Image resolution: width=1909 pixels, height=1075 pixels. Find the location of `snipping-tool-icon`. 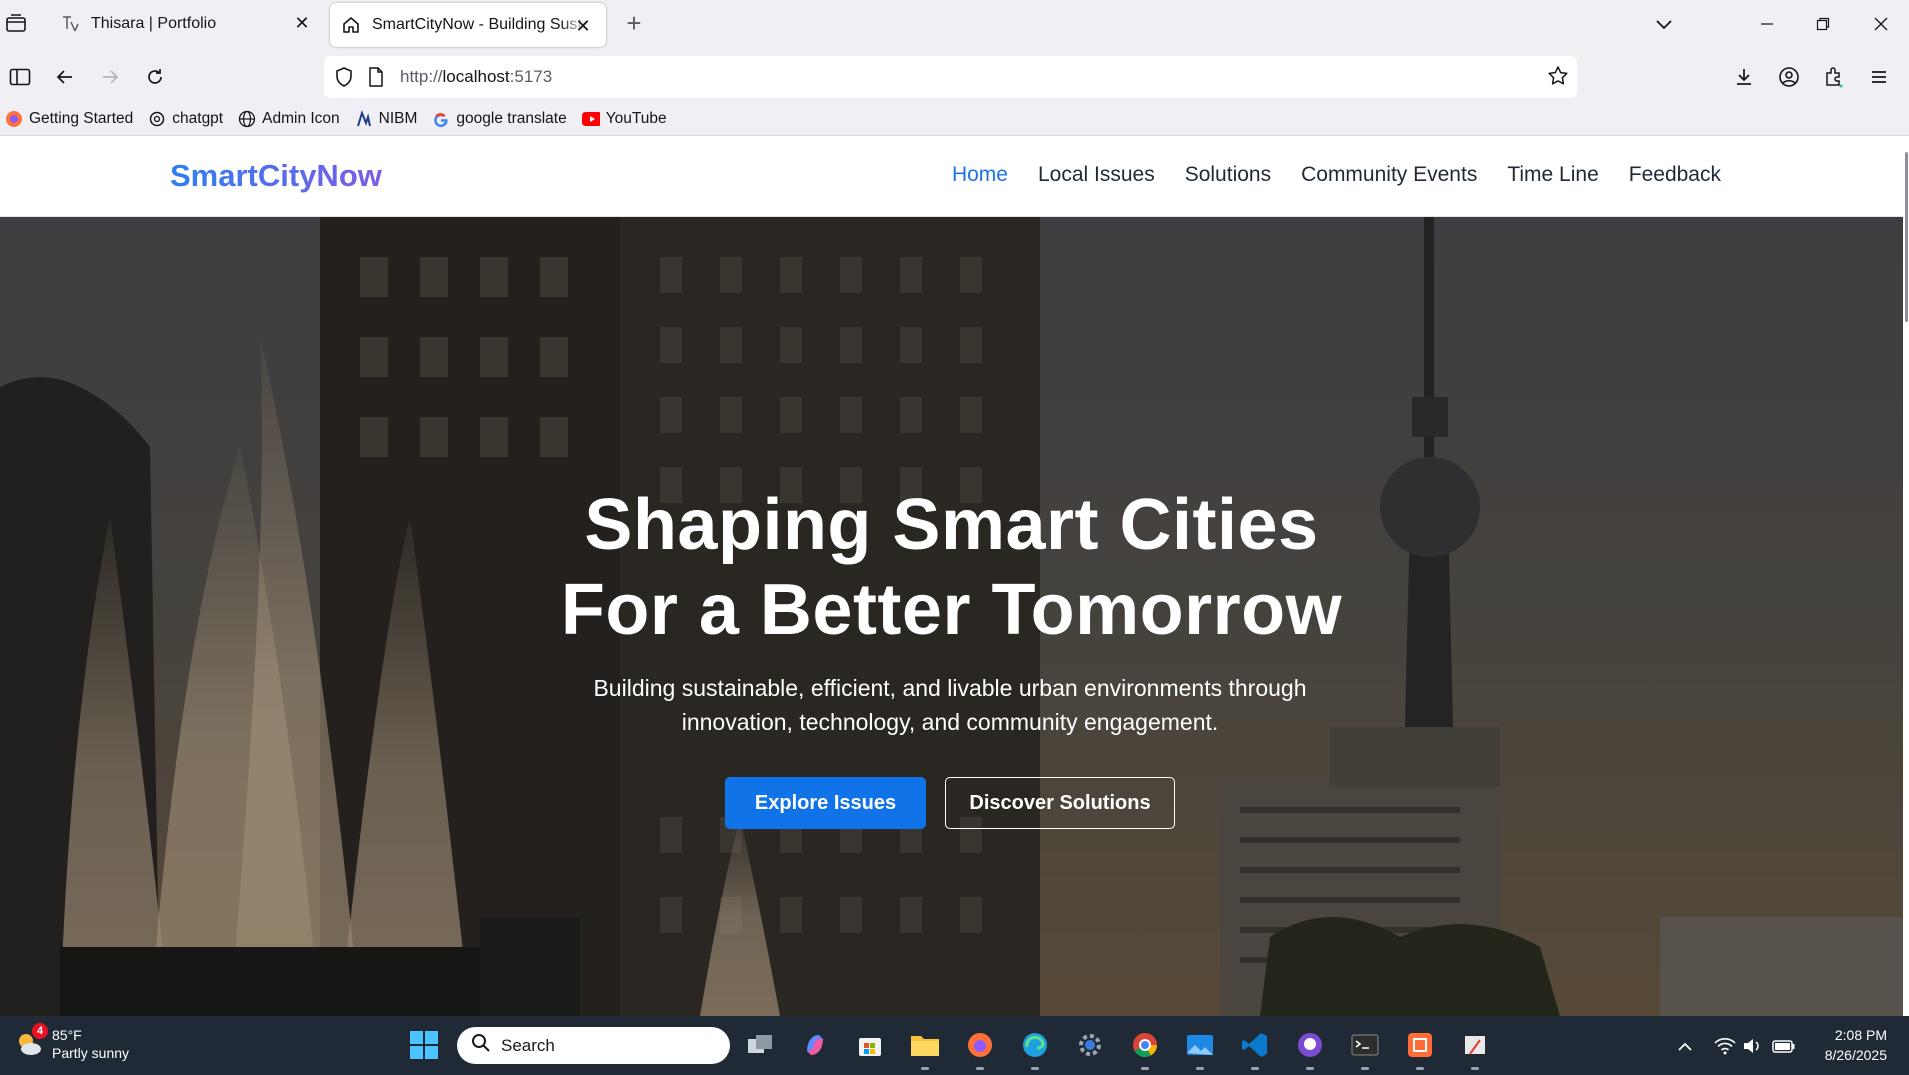

snipping-tool-icon is located at coordinates (1475, 1049).